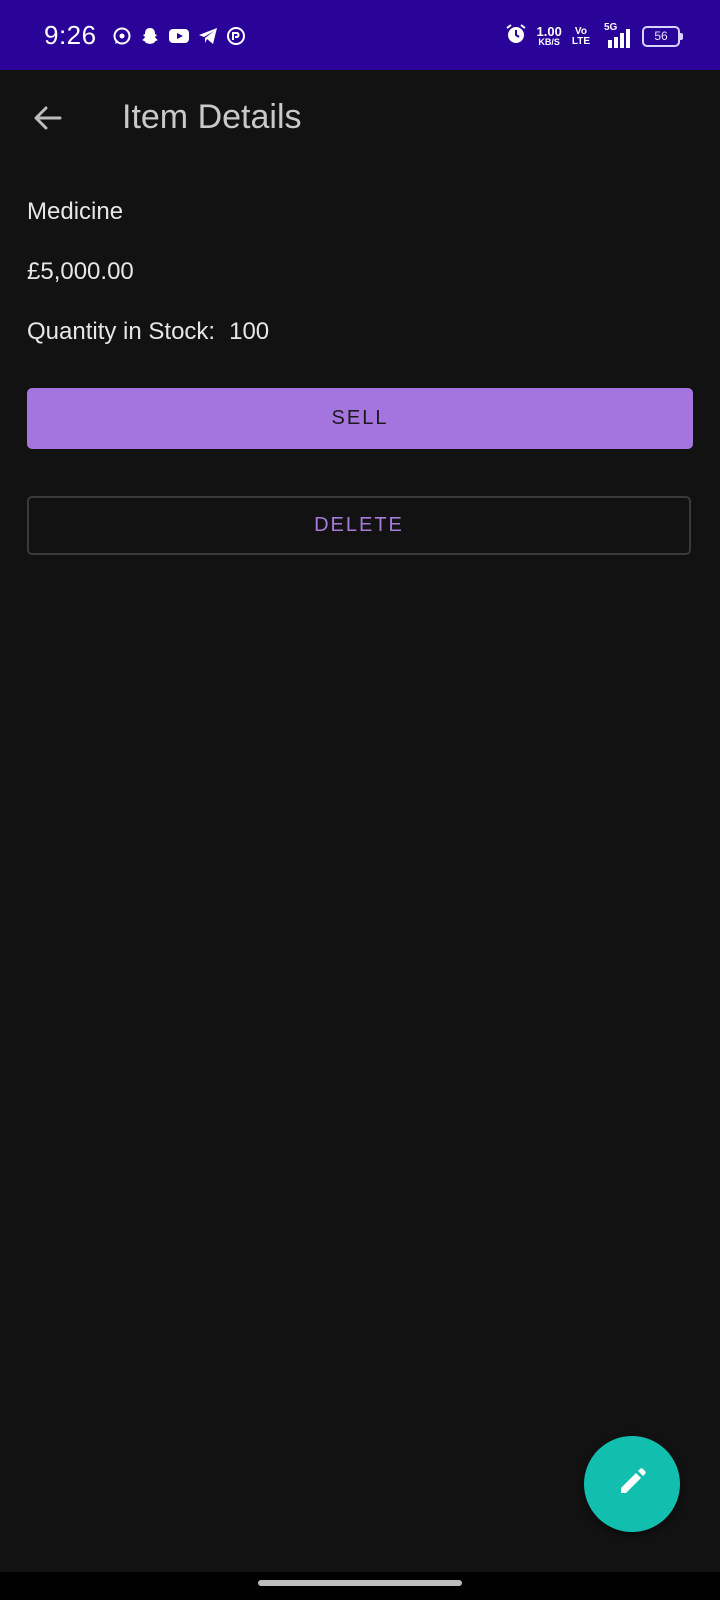  I want to click on speed-value: 1.00, so click(549, 31).